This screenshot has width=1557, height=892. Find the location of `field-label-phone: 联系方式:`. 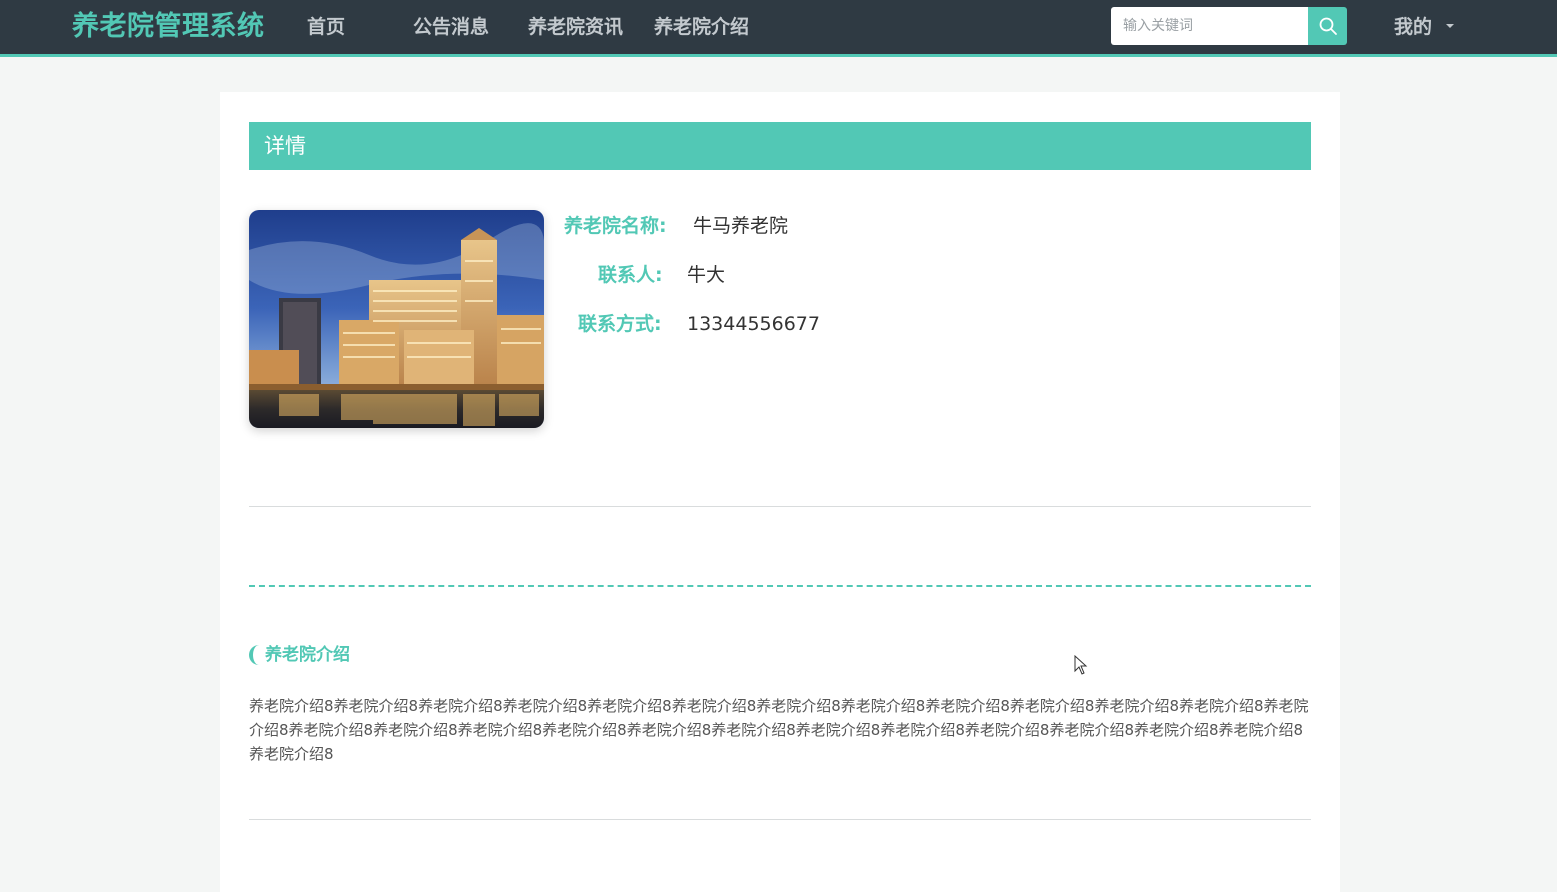

field-label-phone: 联系方式: is located at coordinates (620, 324).